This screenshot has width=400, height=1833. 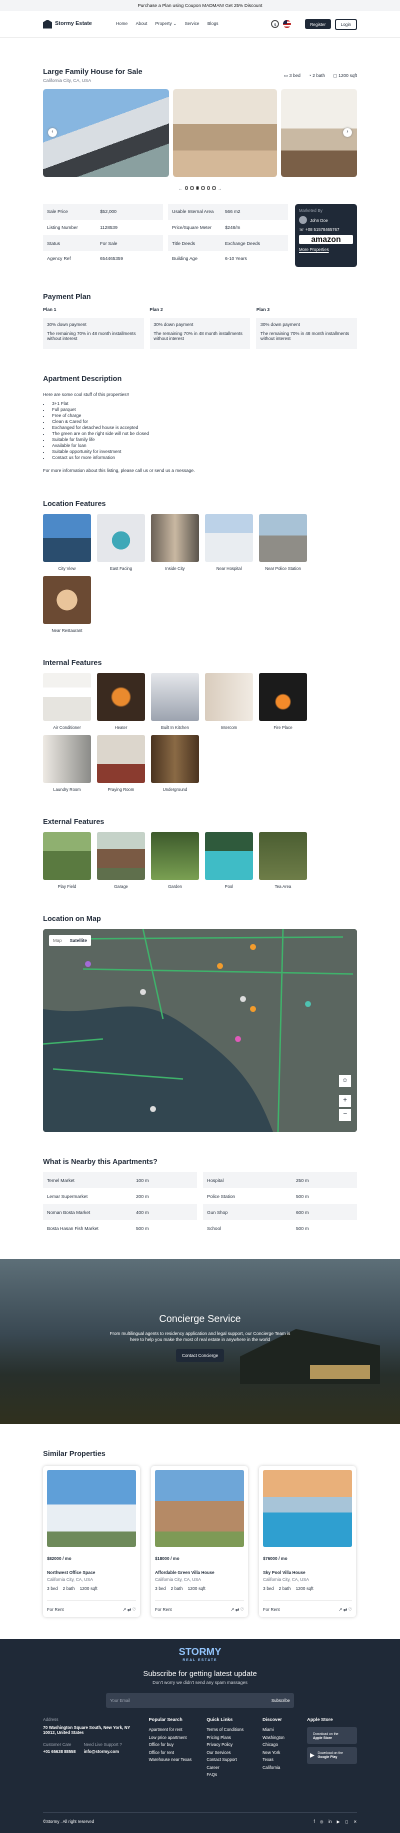 I want to click on feature-item: Pool, so click(x=229, y=860).